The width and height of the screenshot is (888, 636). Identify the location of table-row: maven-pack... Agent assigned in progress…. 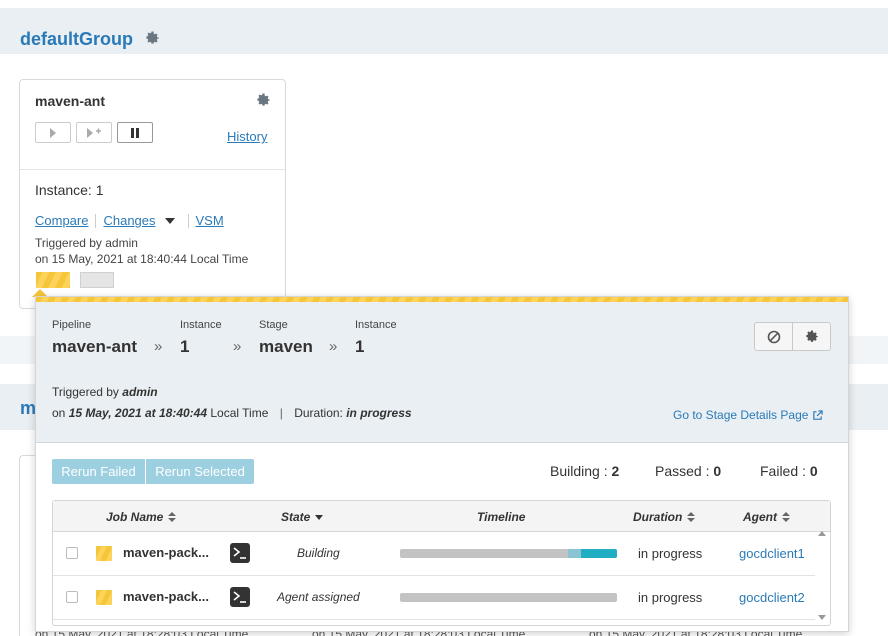
(434, 598).